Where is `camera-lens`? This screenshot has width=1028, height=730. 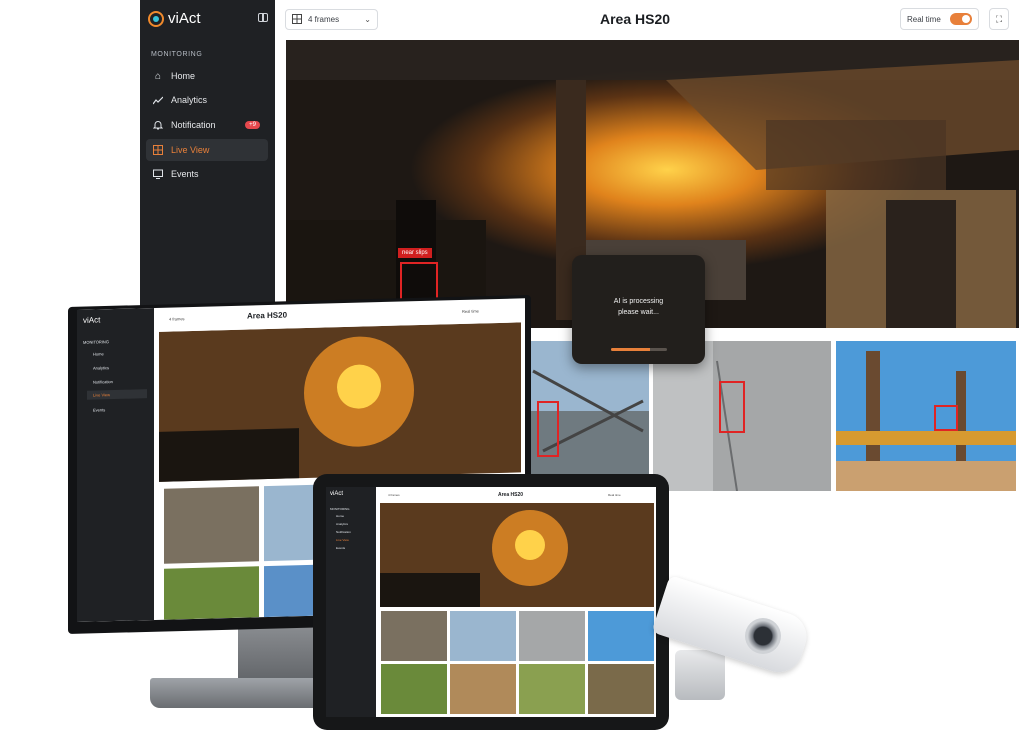
camera-lens is located at coordinates (763, 636).